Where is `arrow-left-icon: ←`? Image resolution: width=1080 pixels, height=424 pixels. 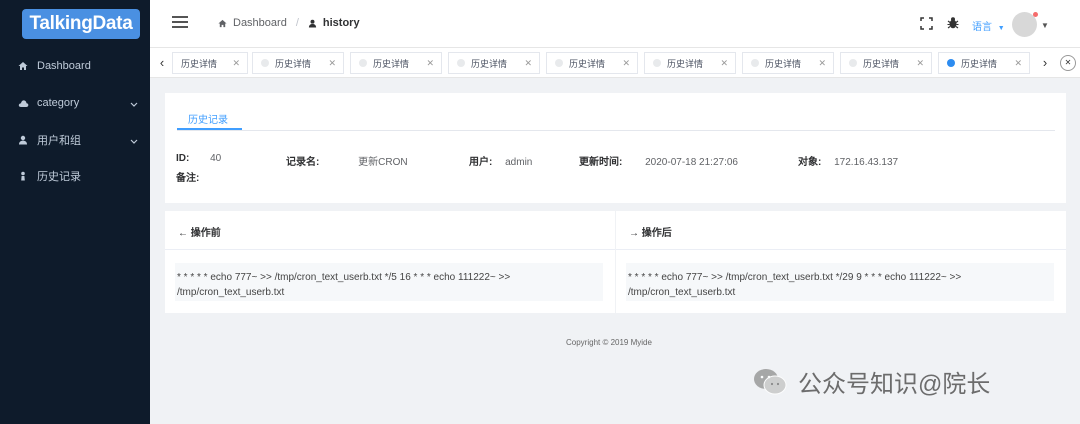 arrow-left-icon: ← is located at coordinates (183, 233).